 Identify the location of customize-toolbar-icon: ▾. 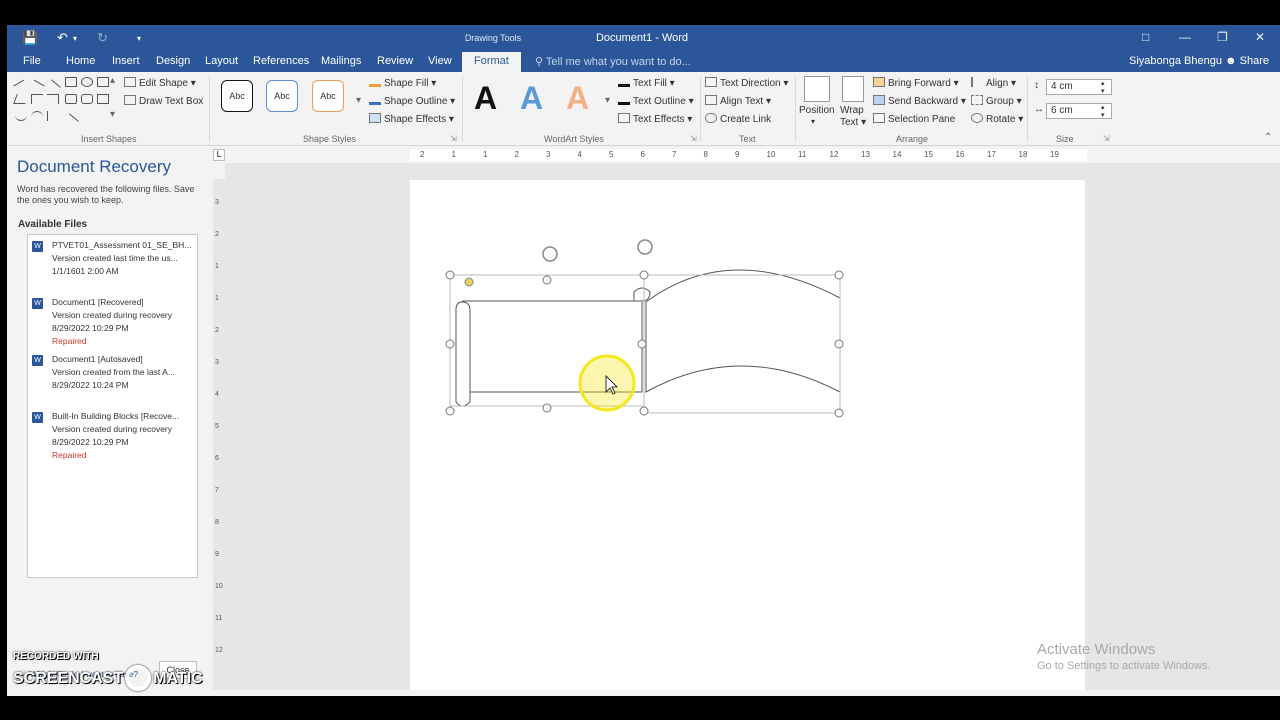
(139, 38).